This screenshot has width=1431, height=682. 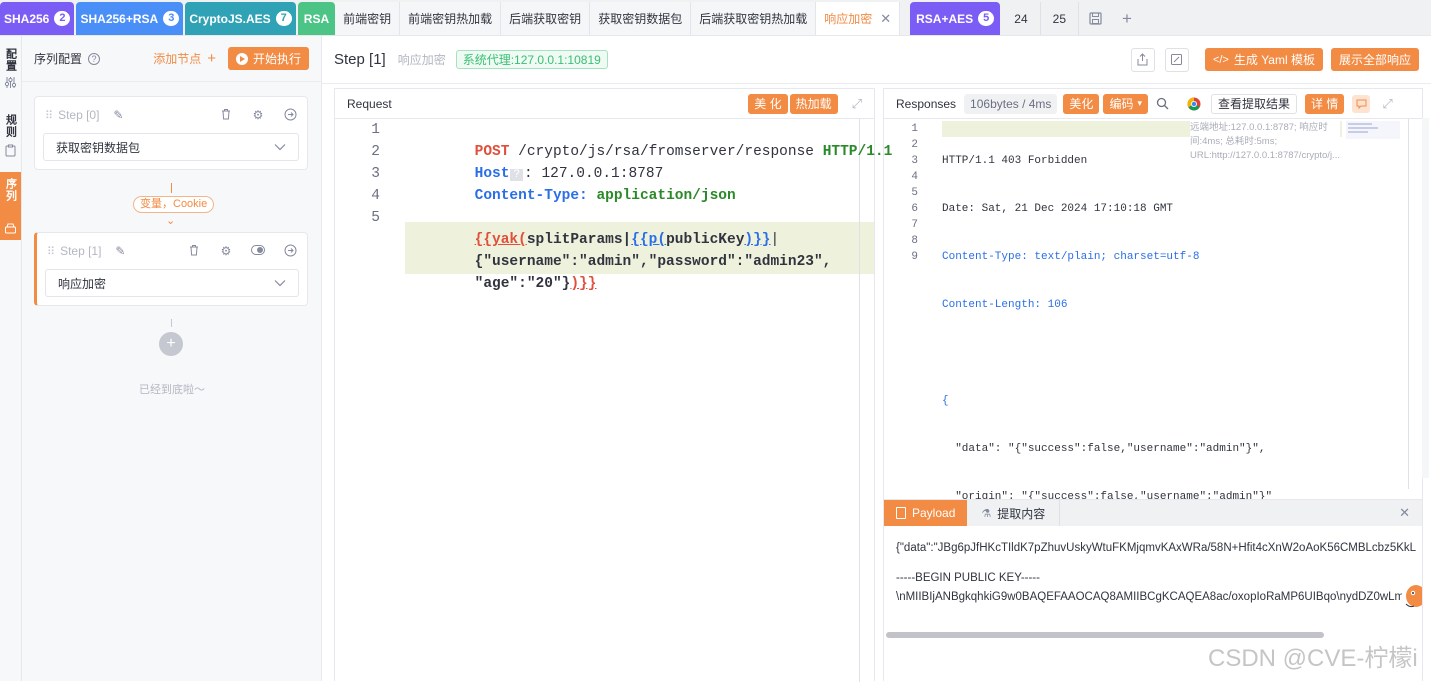 I want to click on encode-dropdown: 编码 ▾, so click(x=1125, y=103).